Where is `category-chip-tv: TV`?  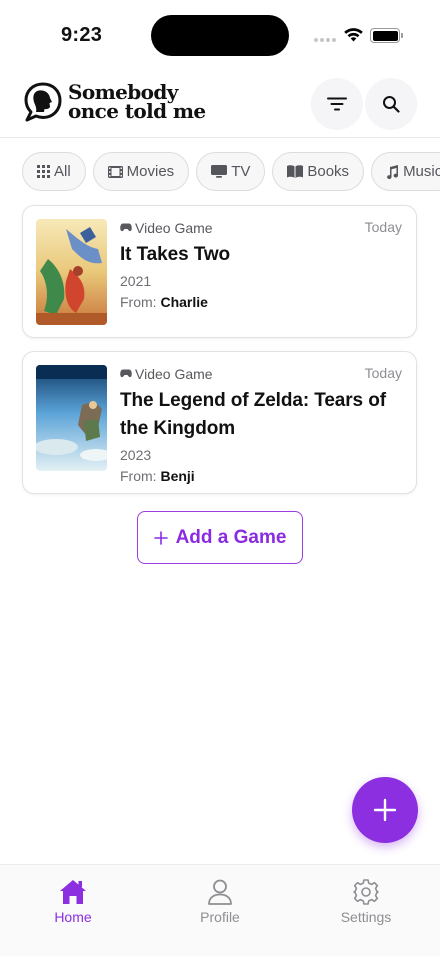
category-chip-tv: TV is located at coordinates (231, 171).